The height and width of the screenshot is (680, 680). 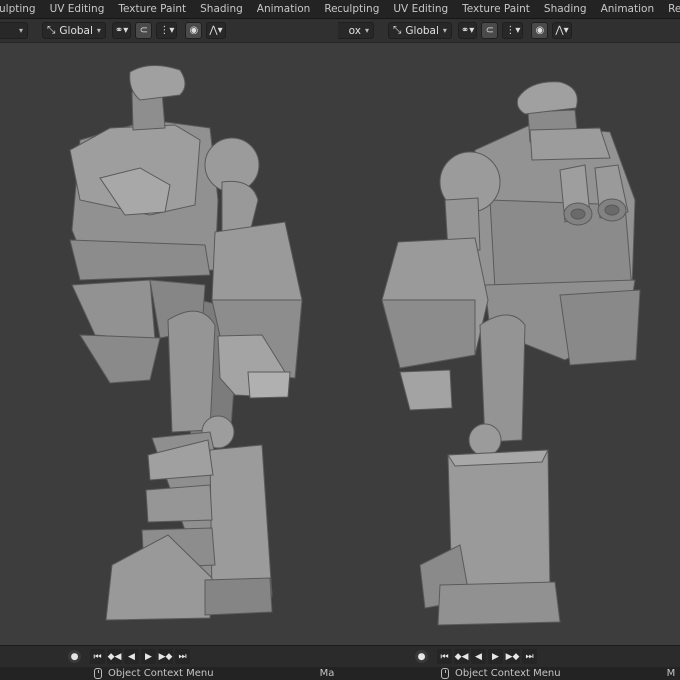 What do you see at coordinates (362, 9) in the screenshot?
I see `tab-sculpting: culpting` at bounding box center [362, 9].